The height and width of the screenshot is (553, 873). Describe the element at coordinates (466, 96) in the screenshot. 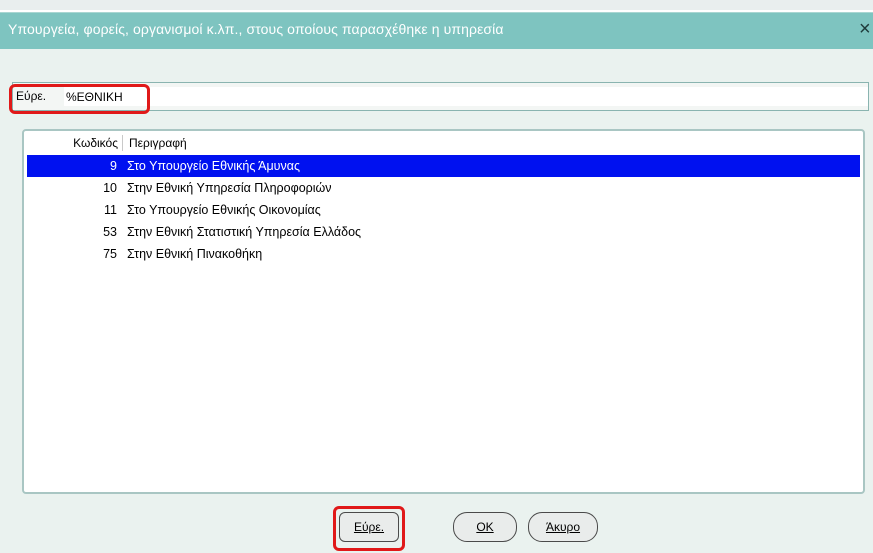

I see `find-input` at that location.